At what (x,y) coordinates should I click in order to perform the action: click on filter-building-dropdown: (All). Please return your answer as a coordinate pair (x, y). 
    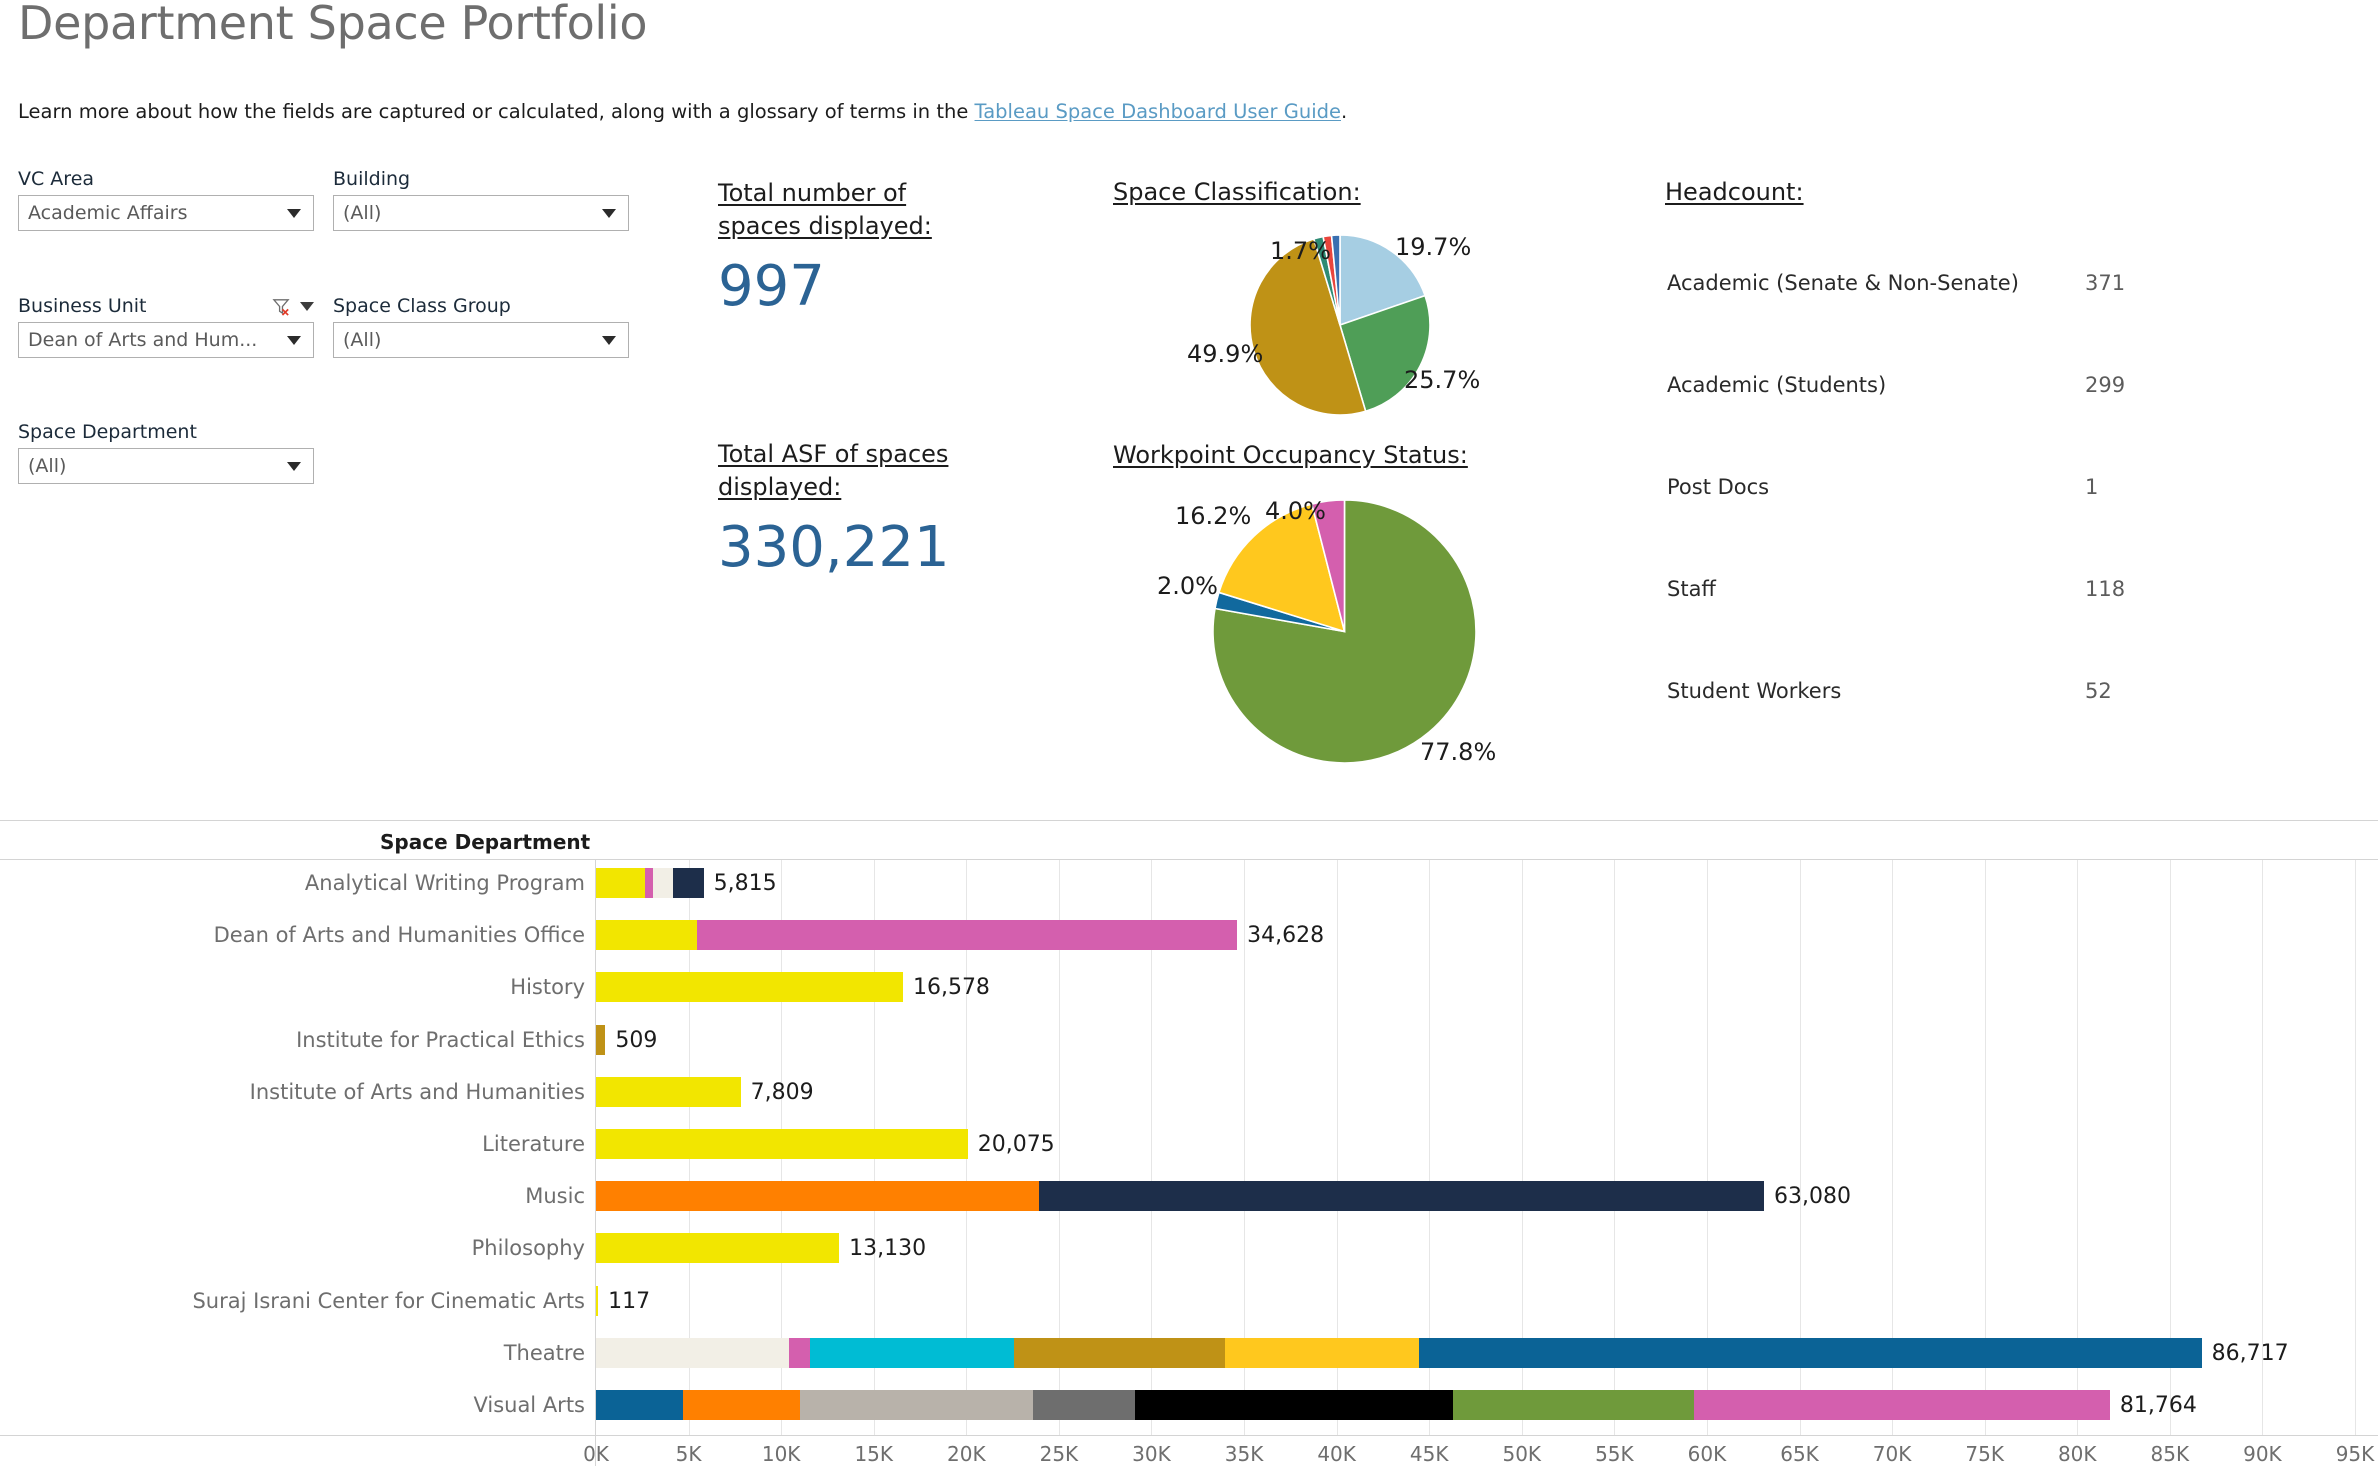
    Looking at the image, I should click on (481, 213).